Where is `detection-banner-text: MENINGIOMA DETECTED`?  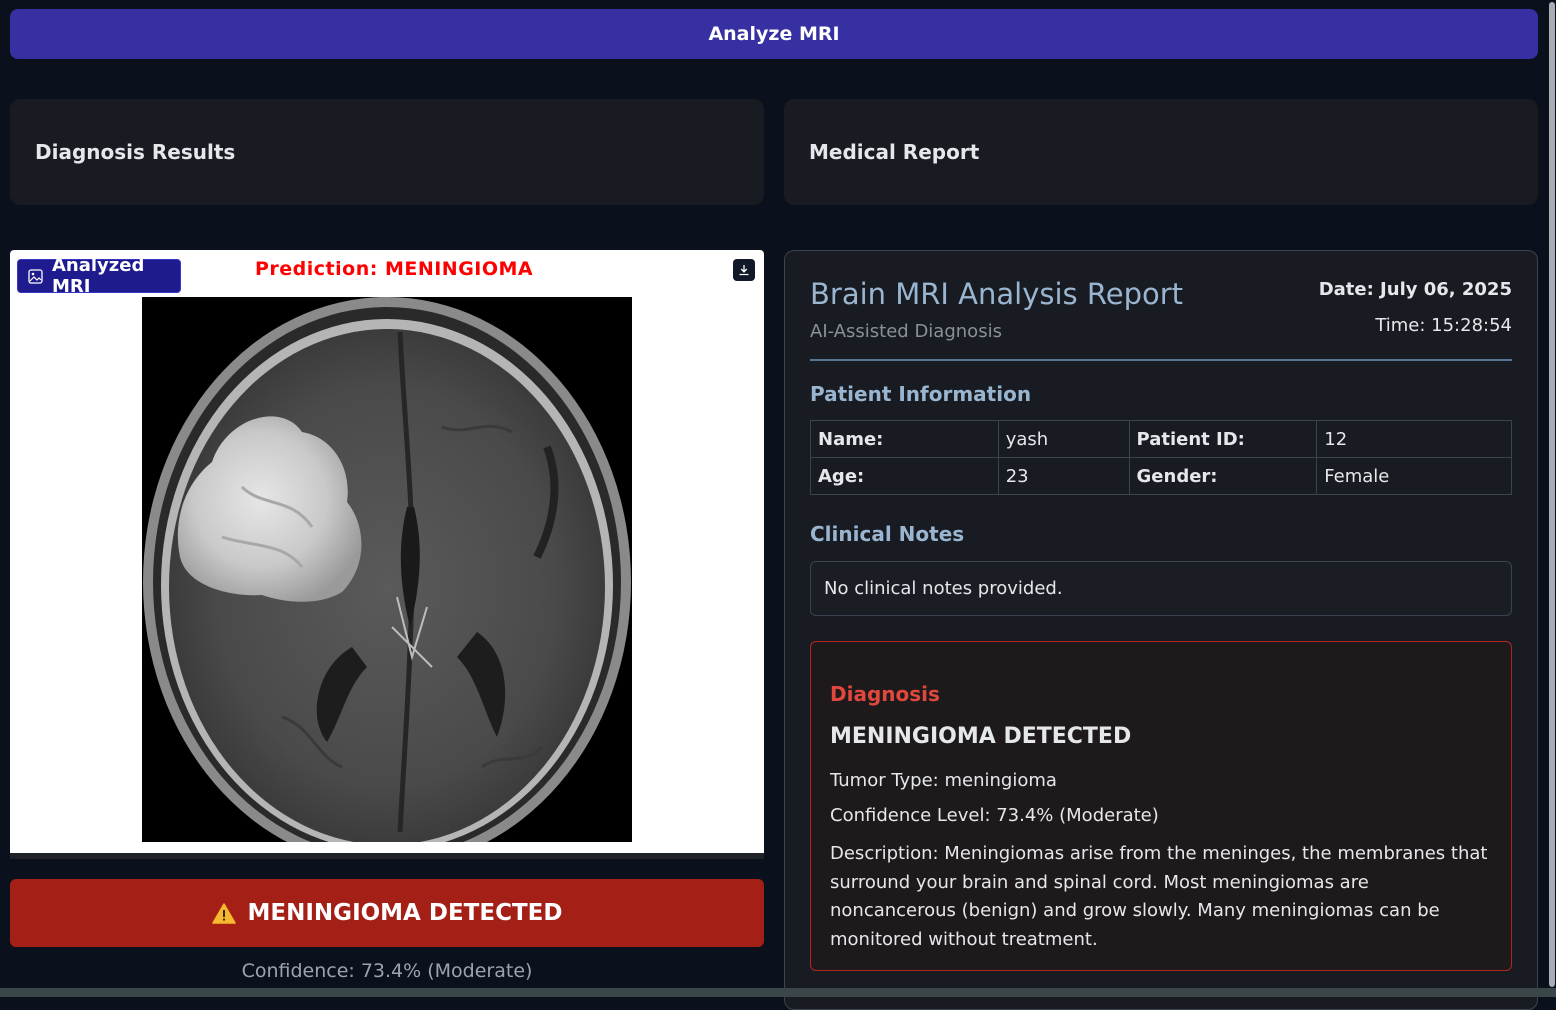 detection-banner-text: MENINGIOMA DETECTED is located at coordinates (405, 913).